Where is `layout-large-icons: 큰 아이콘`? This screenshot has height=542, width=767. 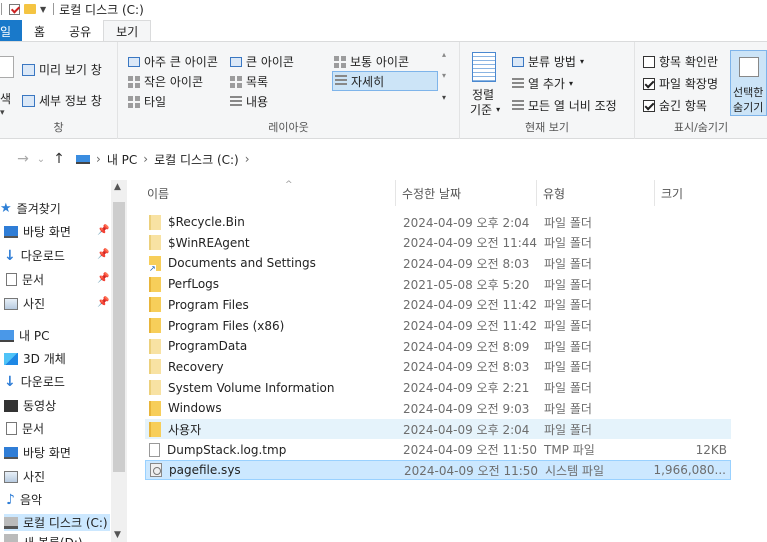 layout-large-icons: 큰 아이콘 is located at coordinates (262, 61).